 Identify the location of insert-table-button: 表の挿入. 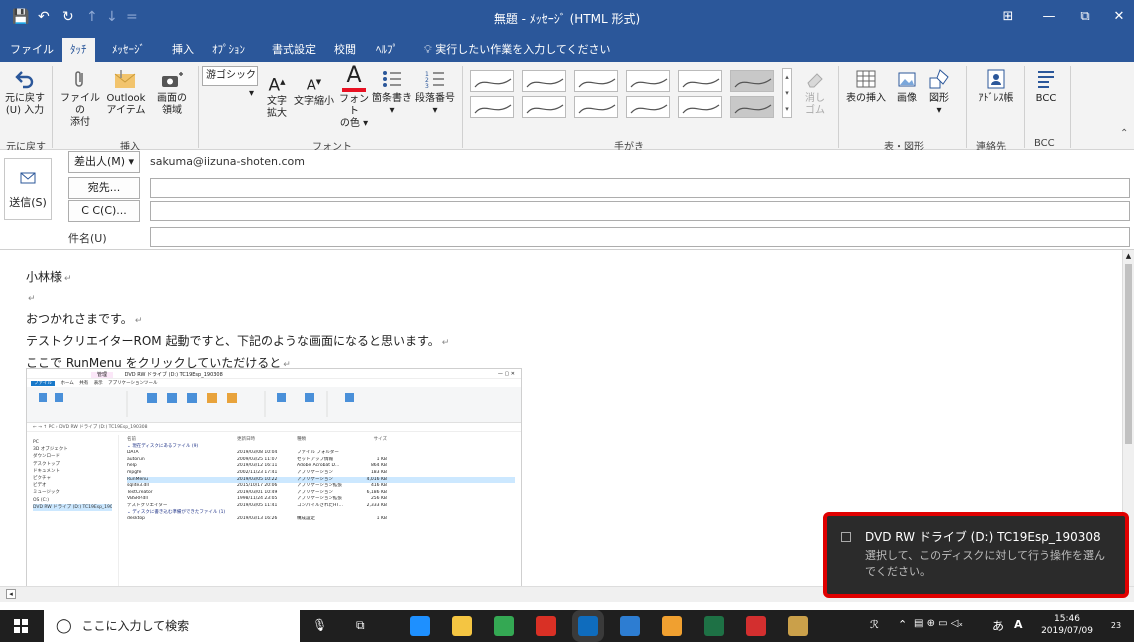
(866, 86).